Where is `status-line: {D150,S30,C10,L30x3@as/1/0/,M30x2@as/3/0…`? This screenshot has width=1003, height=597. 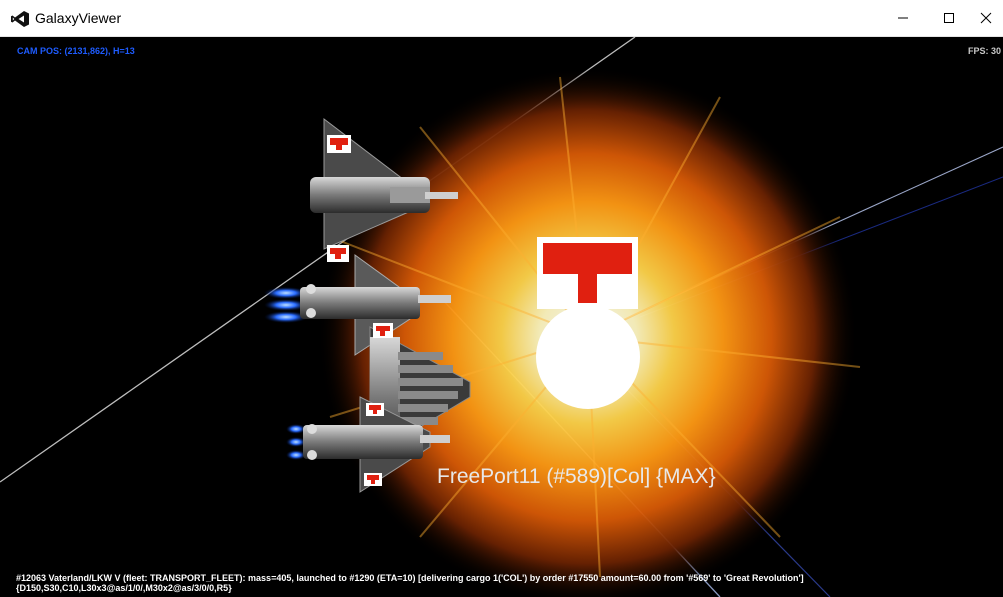
status-line: {D150,S30,C10,L30x3@as/1/0/,M30x2@as/3/0… is located at coordinates (124, 588).